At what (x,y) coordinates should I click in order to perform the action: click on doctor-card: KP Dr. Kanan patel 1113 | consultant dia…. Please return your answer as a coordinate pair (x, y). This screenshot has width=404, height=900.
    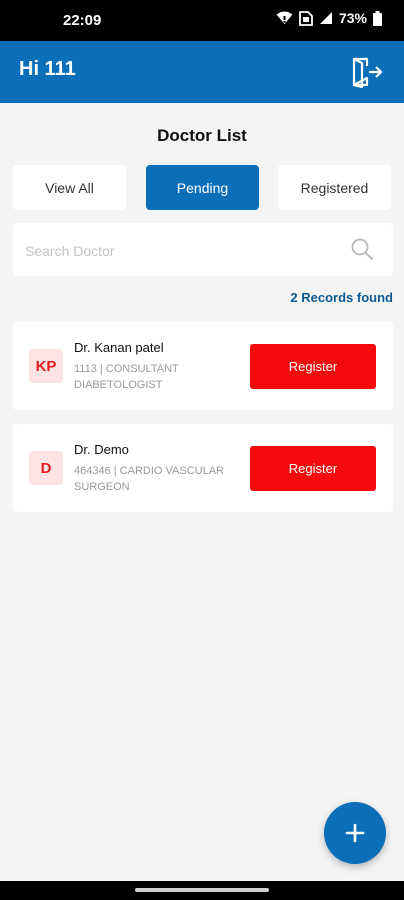
    Looking at the image, I should click on (203, 366).